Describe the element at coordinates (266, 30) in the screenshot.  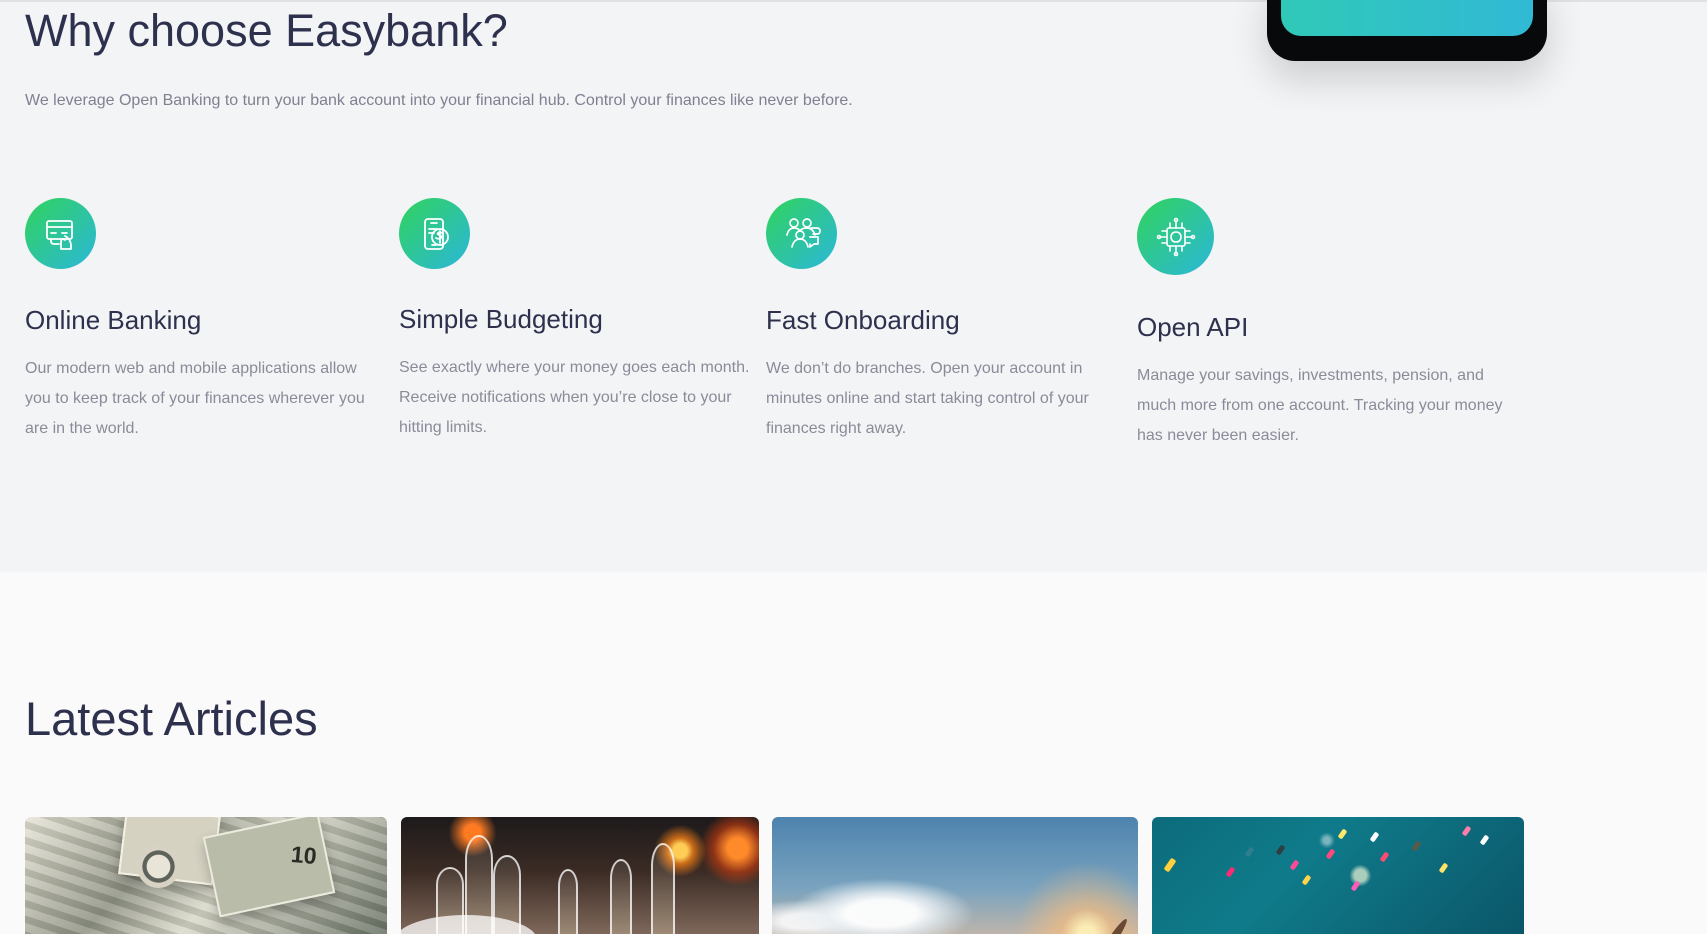
I see `why-choose-title: Why choose Easybank?` at that location.